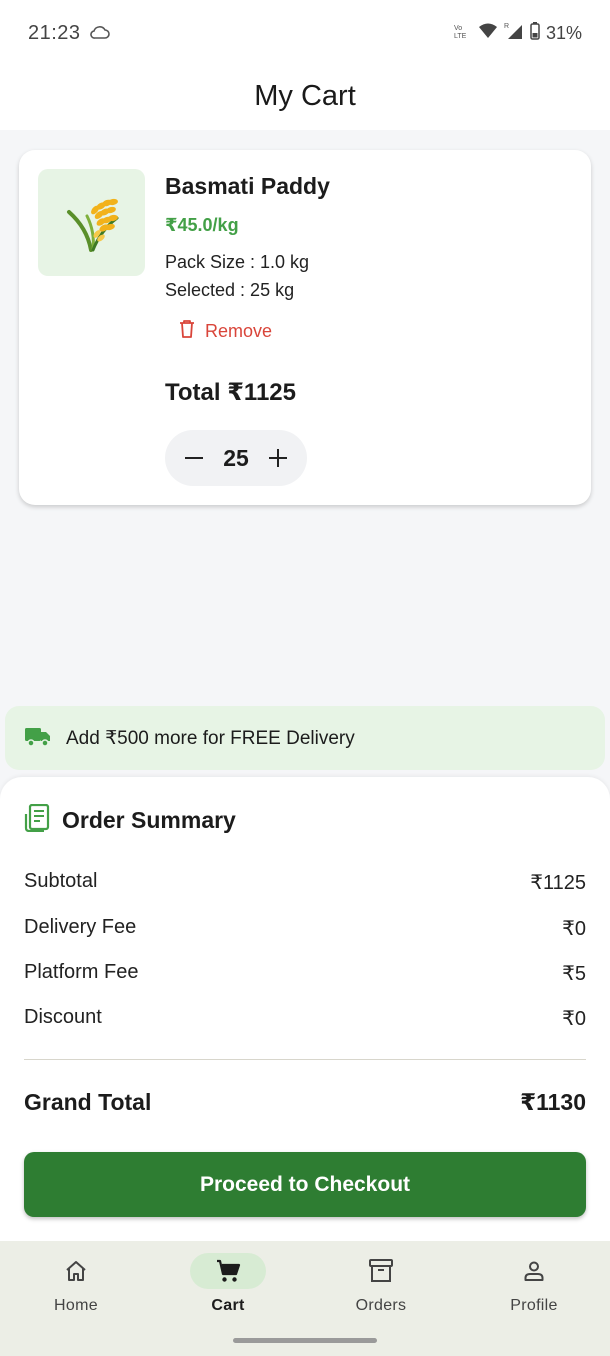 Image resolution: width=610 pixels, height=1356 pixels. I want to click on home-icon, so click(76, 1271).